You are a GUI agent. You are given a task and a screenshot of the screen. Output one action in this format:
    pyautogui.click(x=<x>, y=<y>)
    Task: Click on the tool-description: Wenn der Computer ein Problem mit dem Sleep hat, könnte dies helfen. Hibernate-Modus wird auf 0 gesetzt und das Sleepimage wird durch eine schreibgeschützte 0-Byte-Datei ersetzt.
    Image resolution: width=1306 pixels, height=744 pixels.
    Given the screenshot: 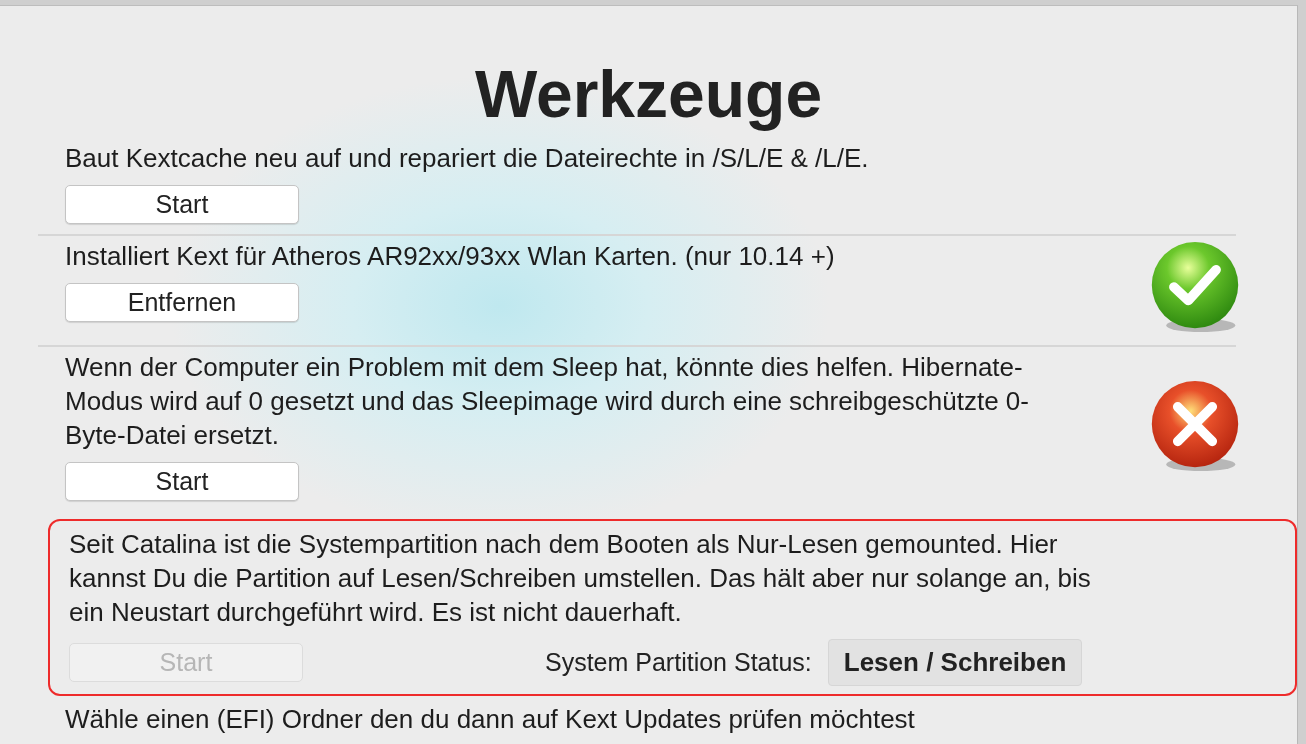 What is the action you would take?
    pyautogui.click(x=547, y=401)
    